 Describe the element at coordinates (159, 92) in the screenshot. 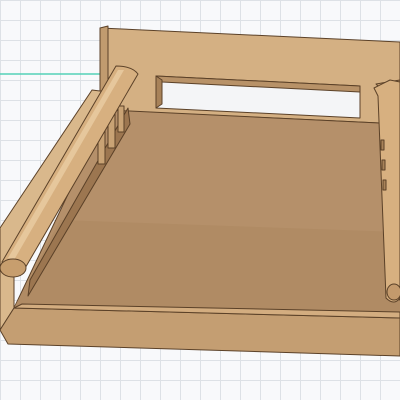

I see `handle-slot-inner-side` at that location.